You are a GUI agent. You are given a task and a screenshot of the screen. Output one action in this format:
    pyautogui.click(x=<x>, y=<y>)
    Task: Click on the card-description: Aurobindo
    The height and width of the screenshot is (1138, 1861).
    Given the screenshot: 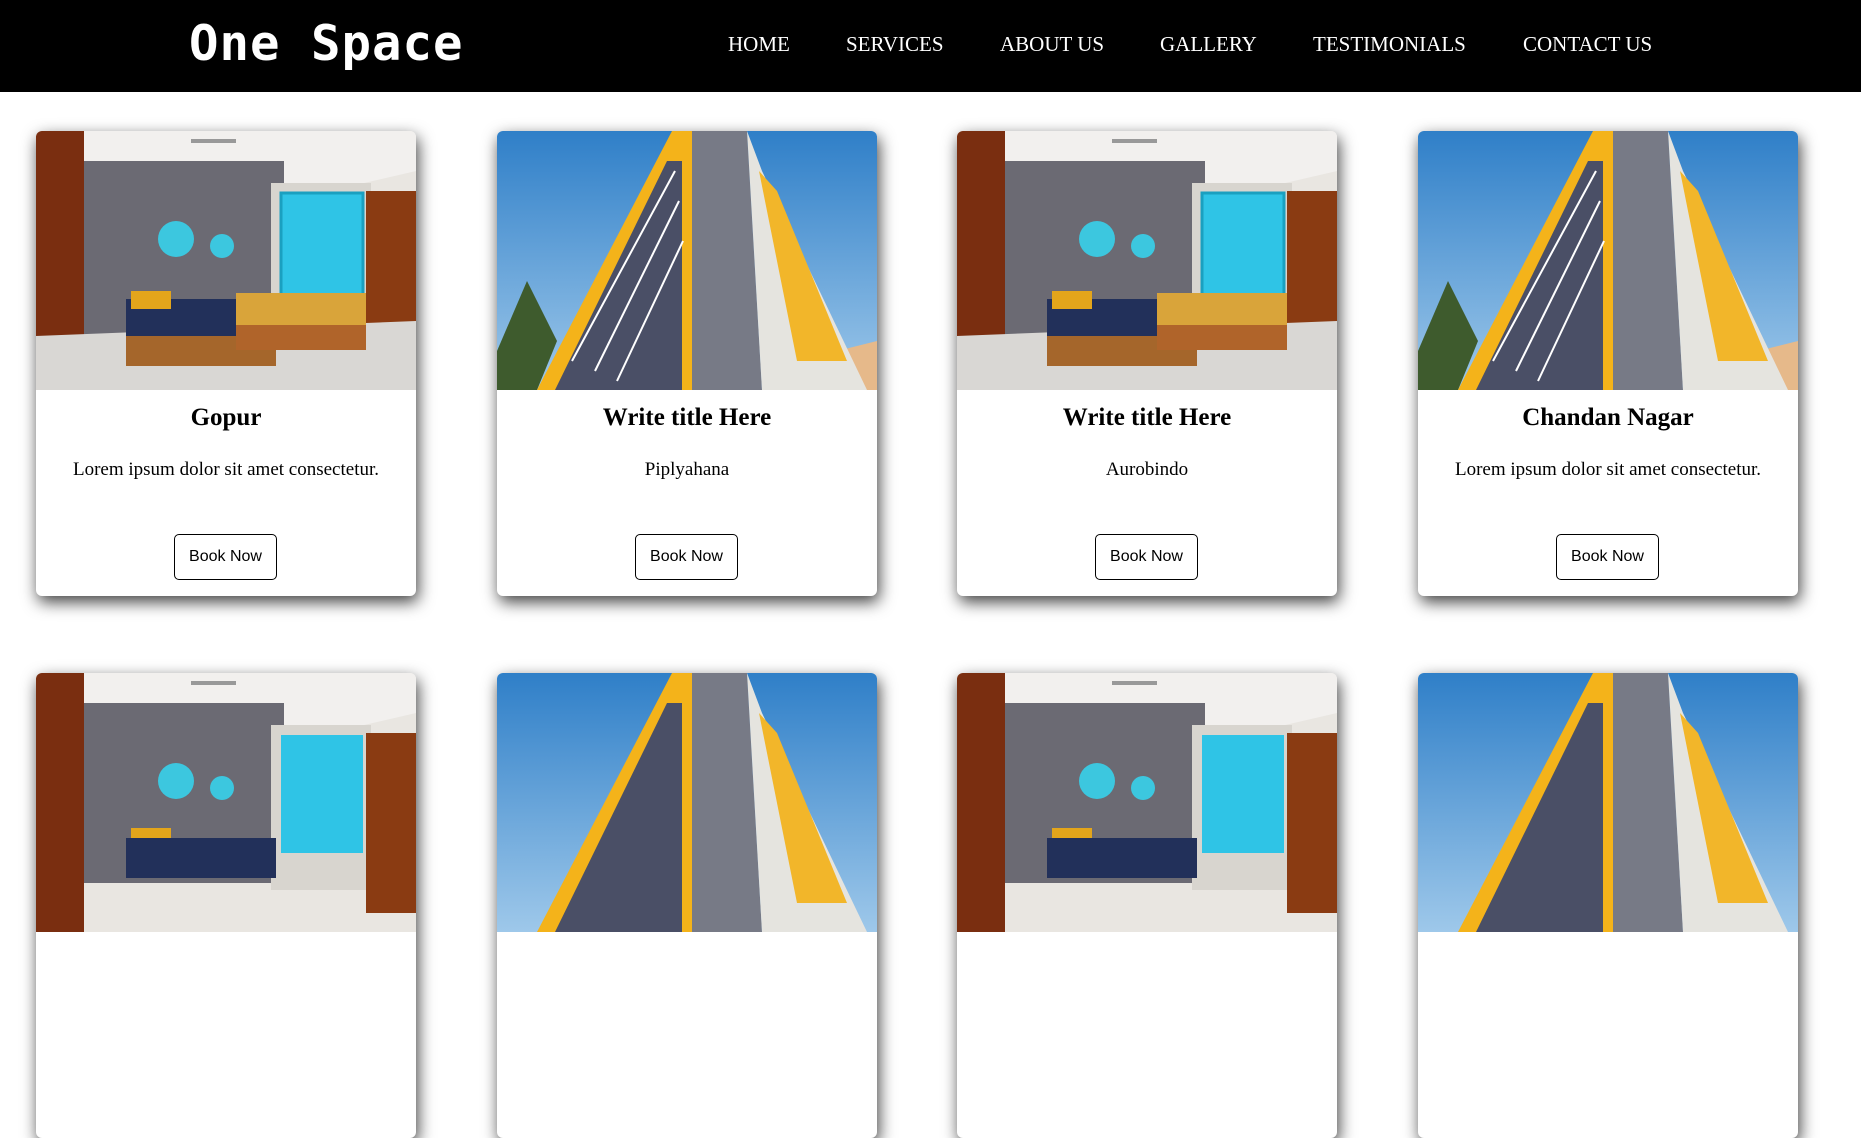 What is the action you would take?
    pyautogui.click(x=1147, y=469)
    